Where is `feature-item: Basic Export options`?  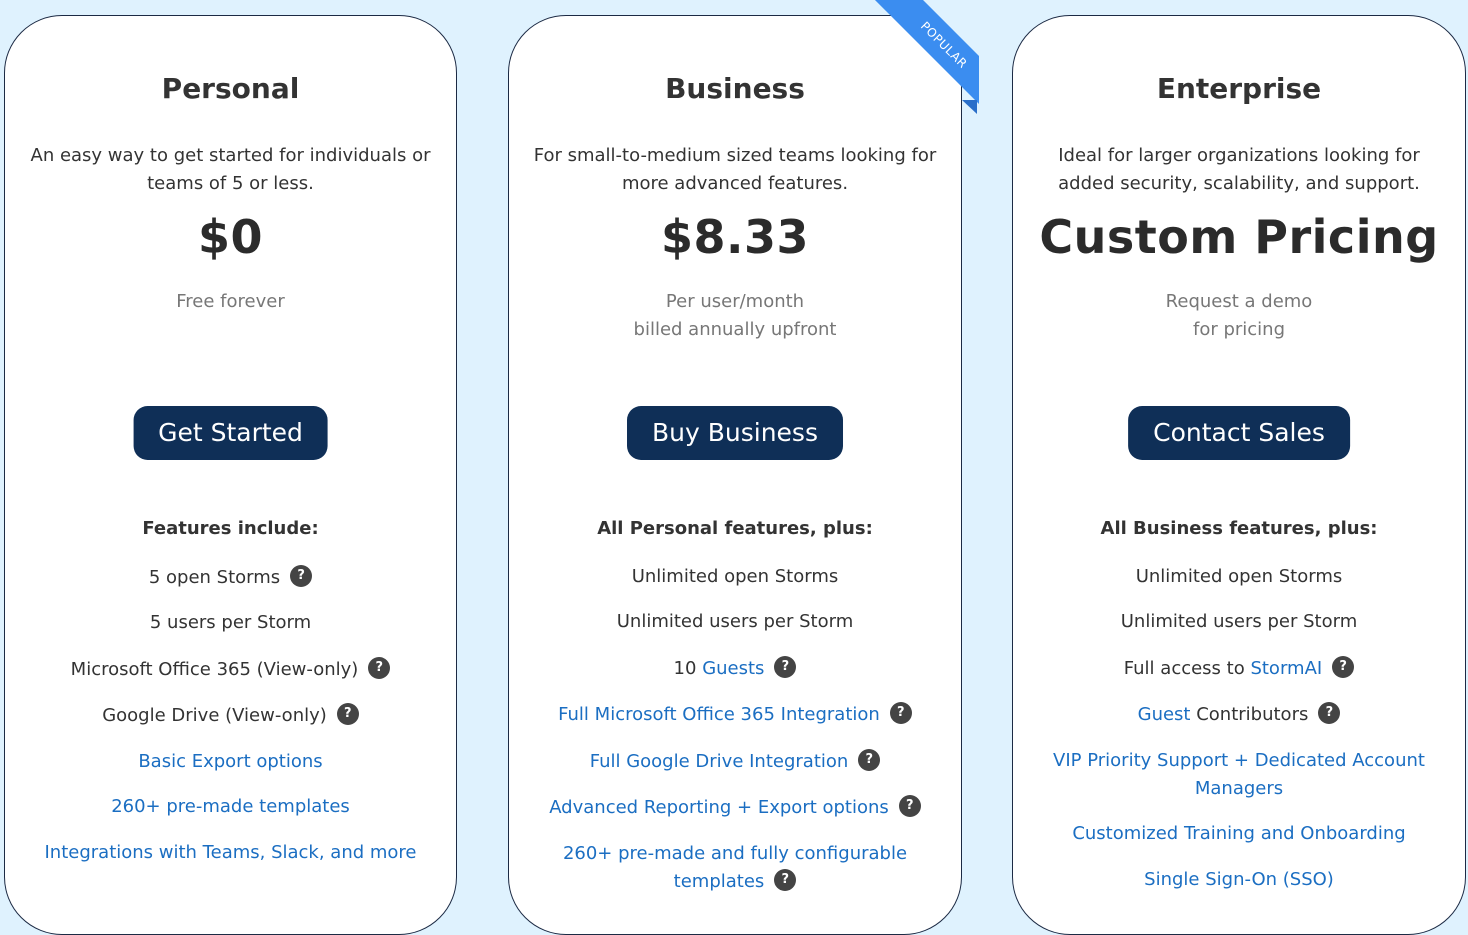 feature-item: Basic Export options is located at coordinates (230, 762).